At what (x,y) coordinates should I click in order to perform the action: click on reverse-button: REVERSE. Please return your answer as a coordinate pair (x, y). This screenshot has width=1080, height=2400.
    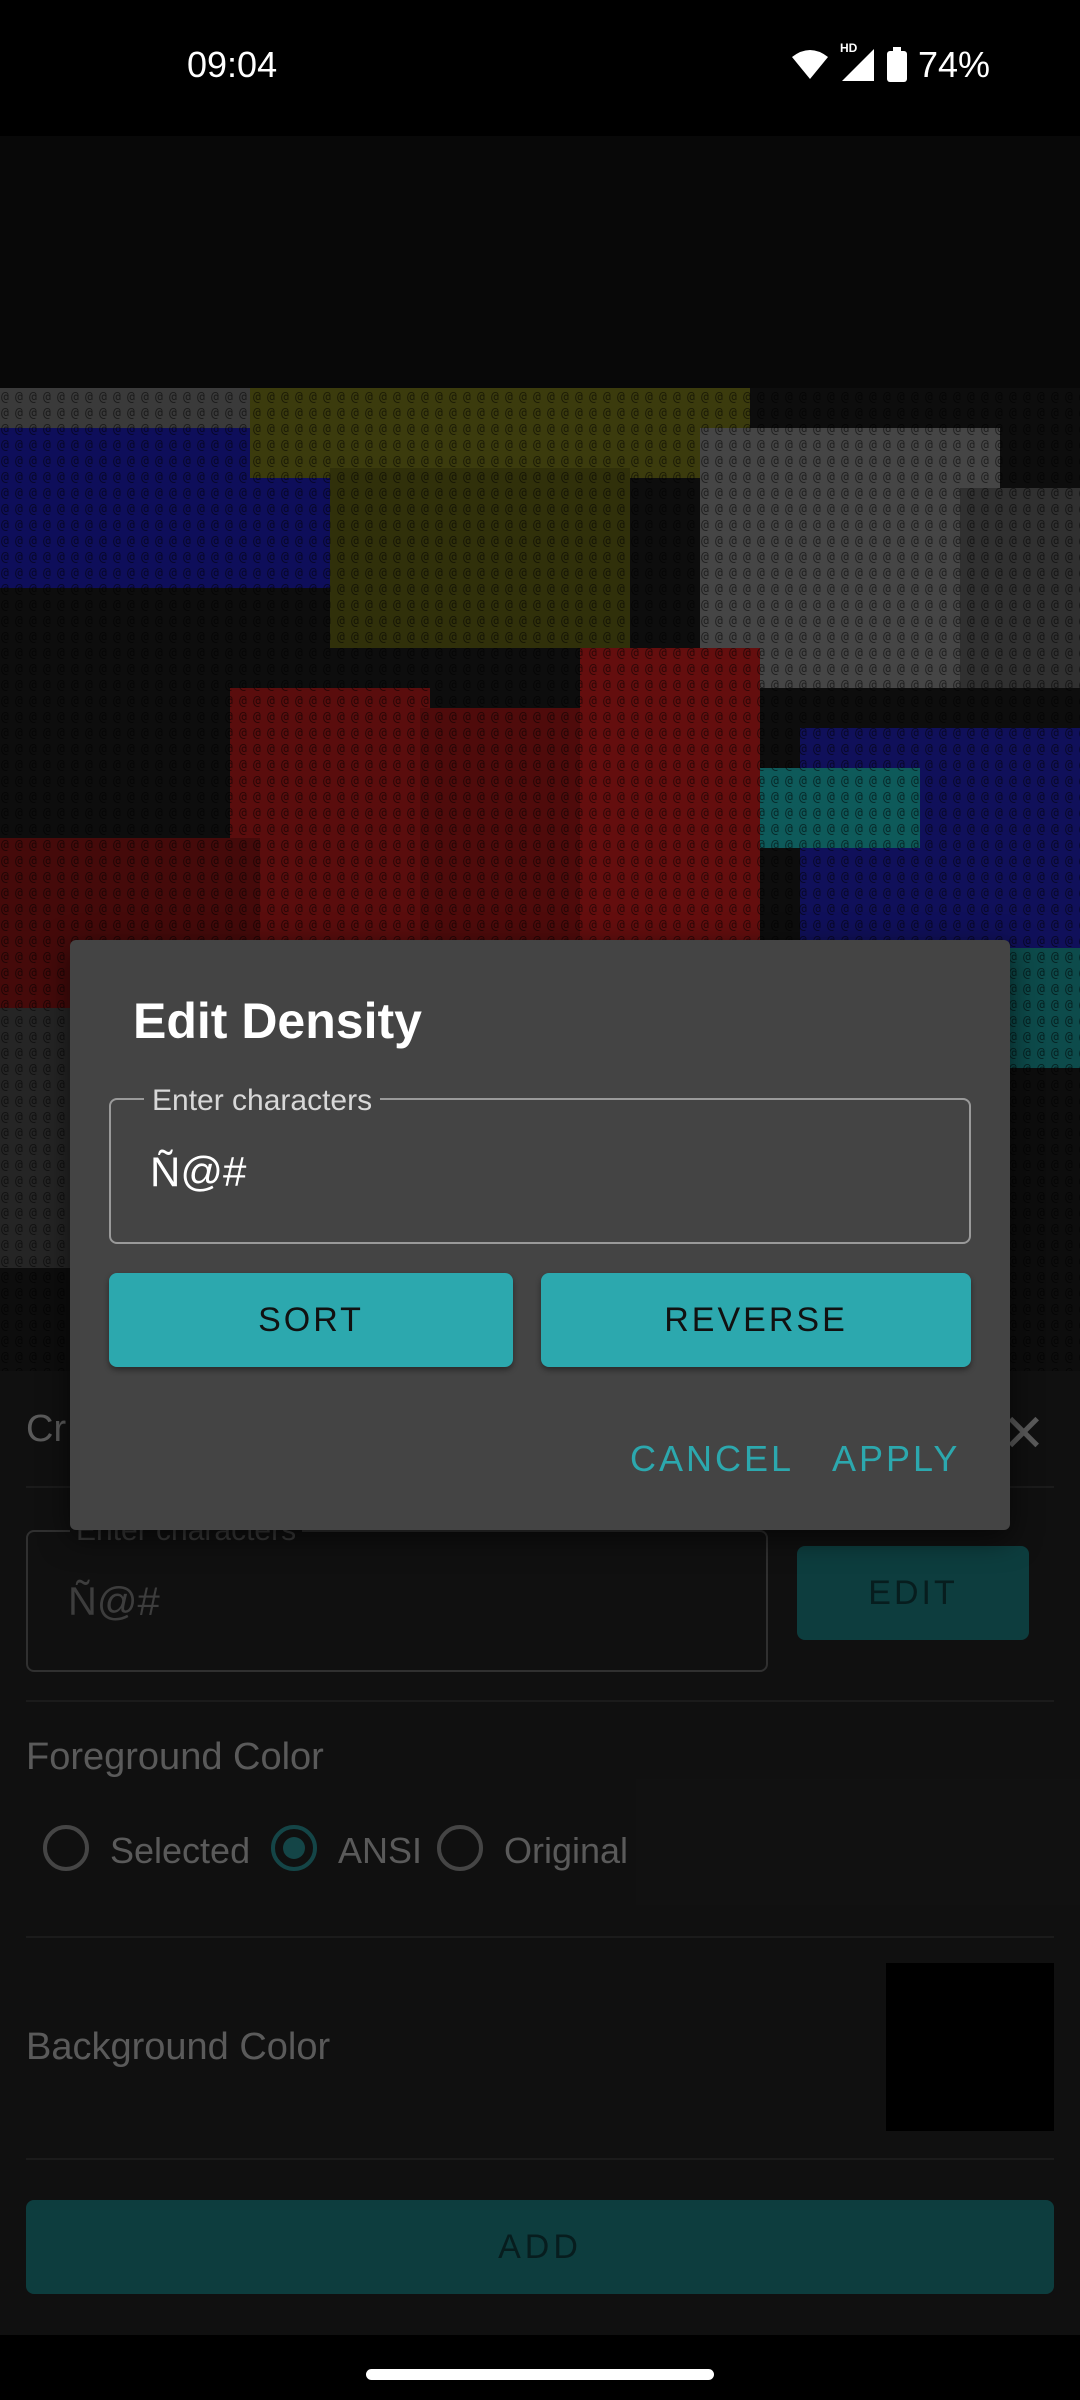
    Looking at the image, I should click on (756, 1320).